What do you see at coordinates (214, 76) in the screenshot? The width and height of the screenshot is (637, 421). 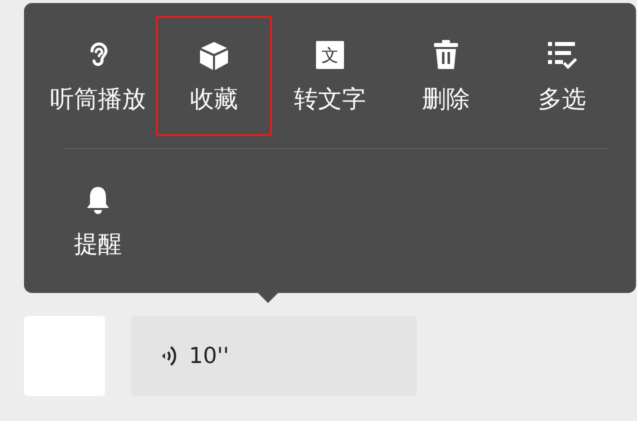 I see `menu-item: 收藏` at bounding box center [214, 76].